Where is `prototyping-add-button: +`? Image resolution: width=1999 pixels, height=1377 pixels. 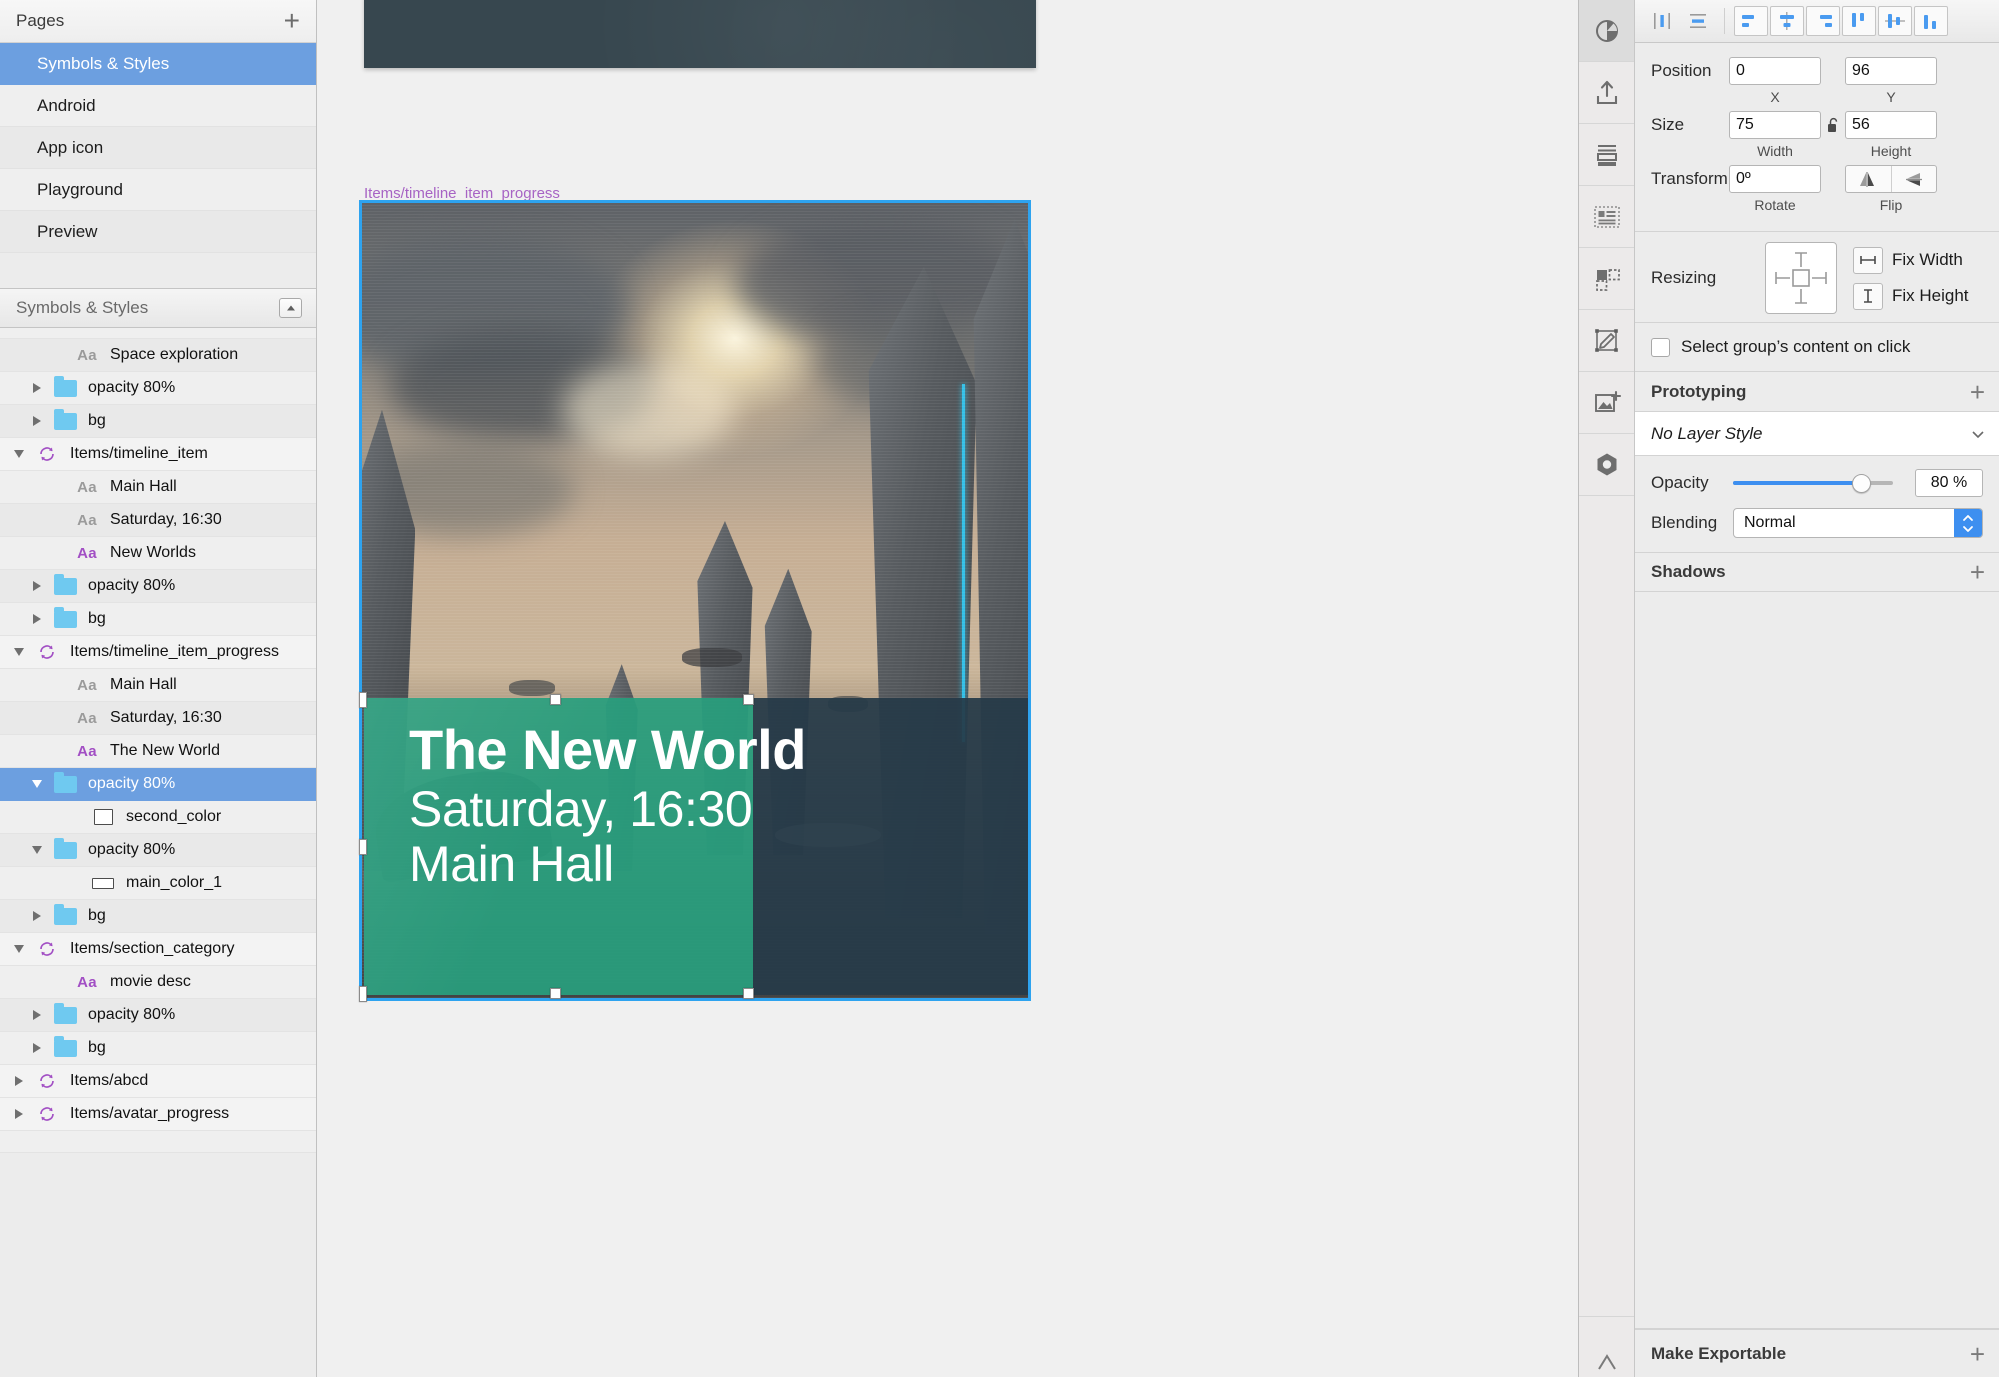 prototyping-add-button: + is located at coordinates (1977, 392).